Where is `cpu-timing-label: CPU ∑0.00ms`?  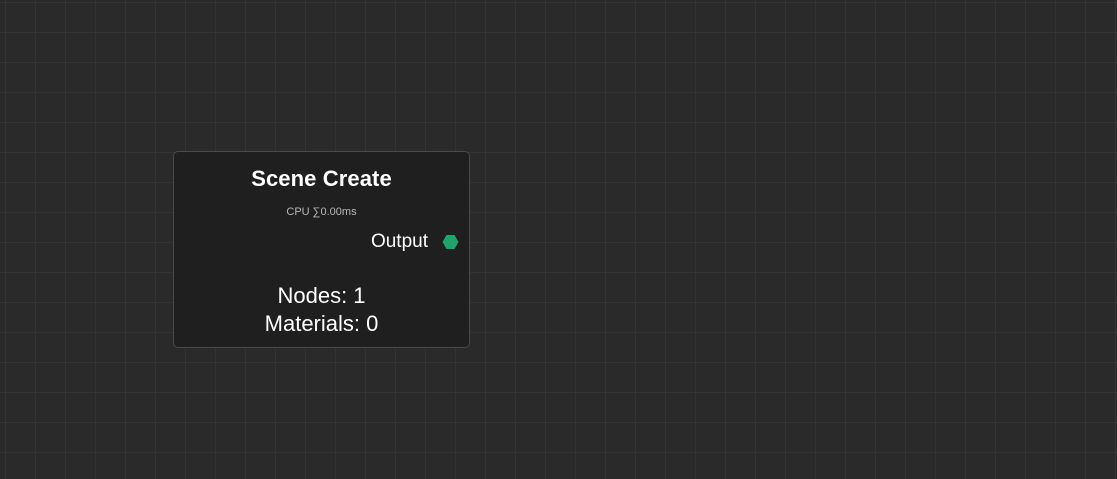 cpu-timing-label: CPU ∑0.00ms is located at coordinates (321, 212).